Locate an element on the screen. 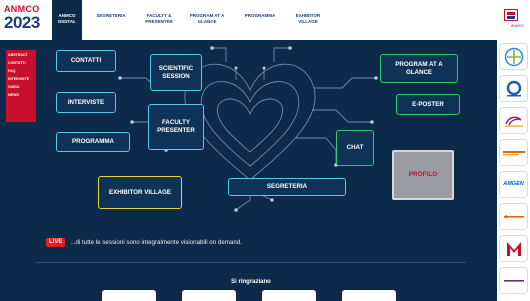 Image resolution: width=530 pixels, height=301 pixels. tile-programma: PROGRAMMA is located at coordinates (93, 142).